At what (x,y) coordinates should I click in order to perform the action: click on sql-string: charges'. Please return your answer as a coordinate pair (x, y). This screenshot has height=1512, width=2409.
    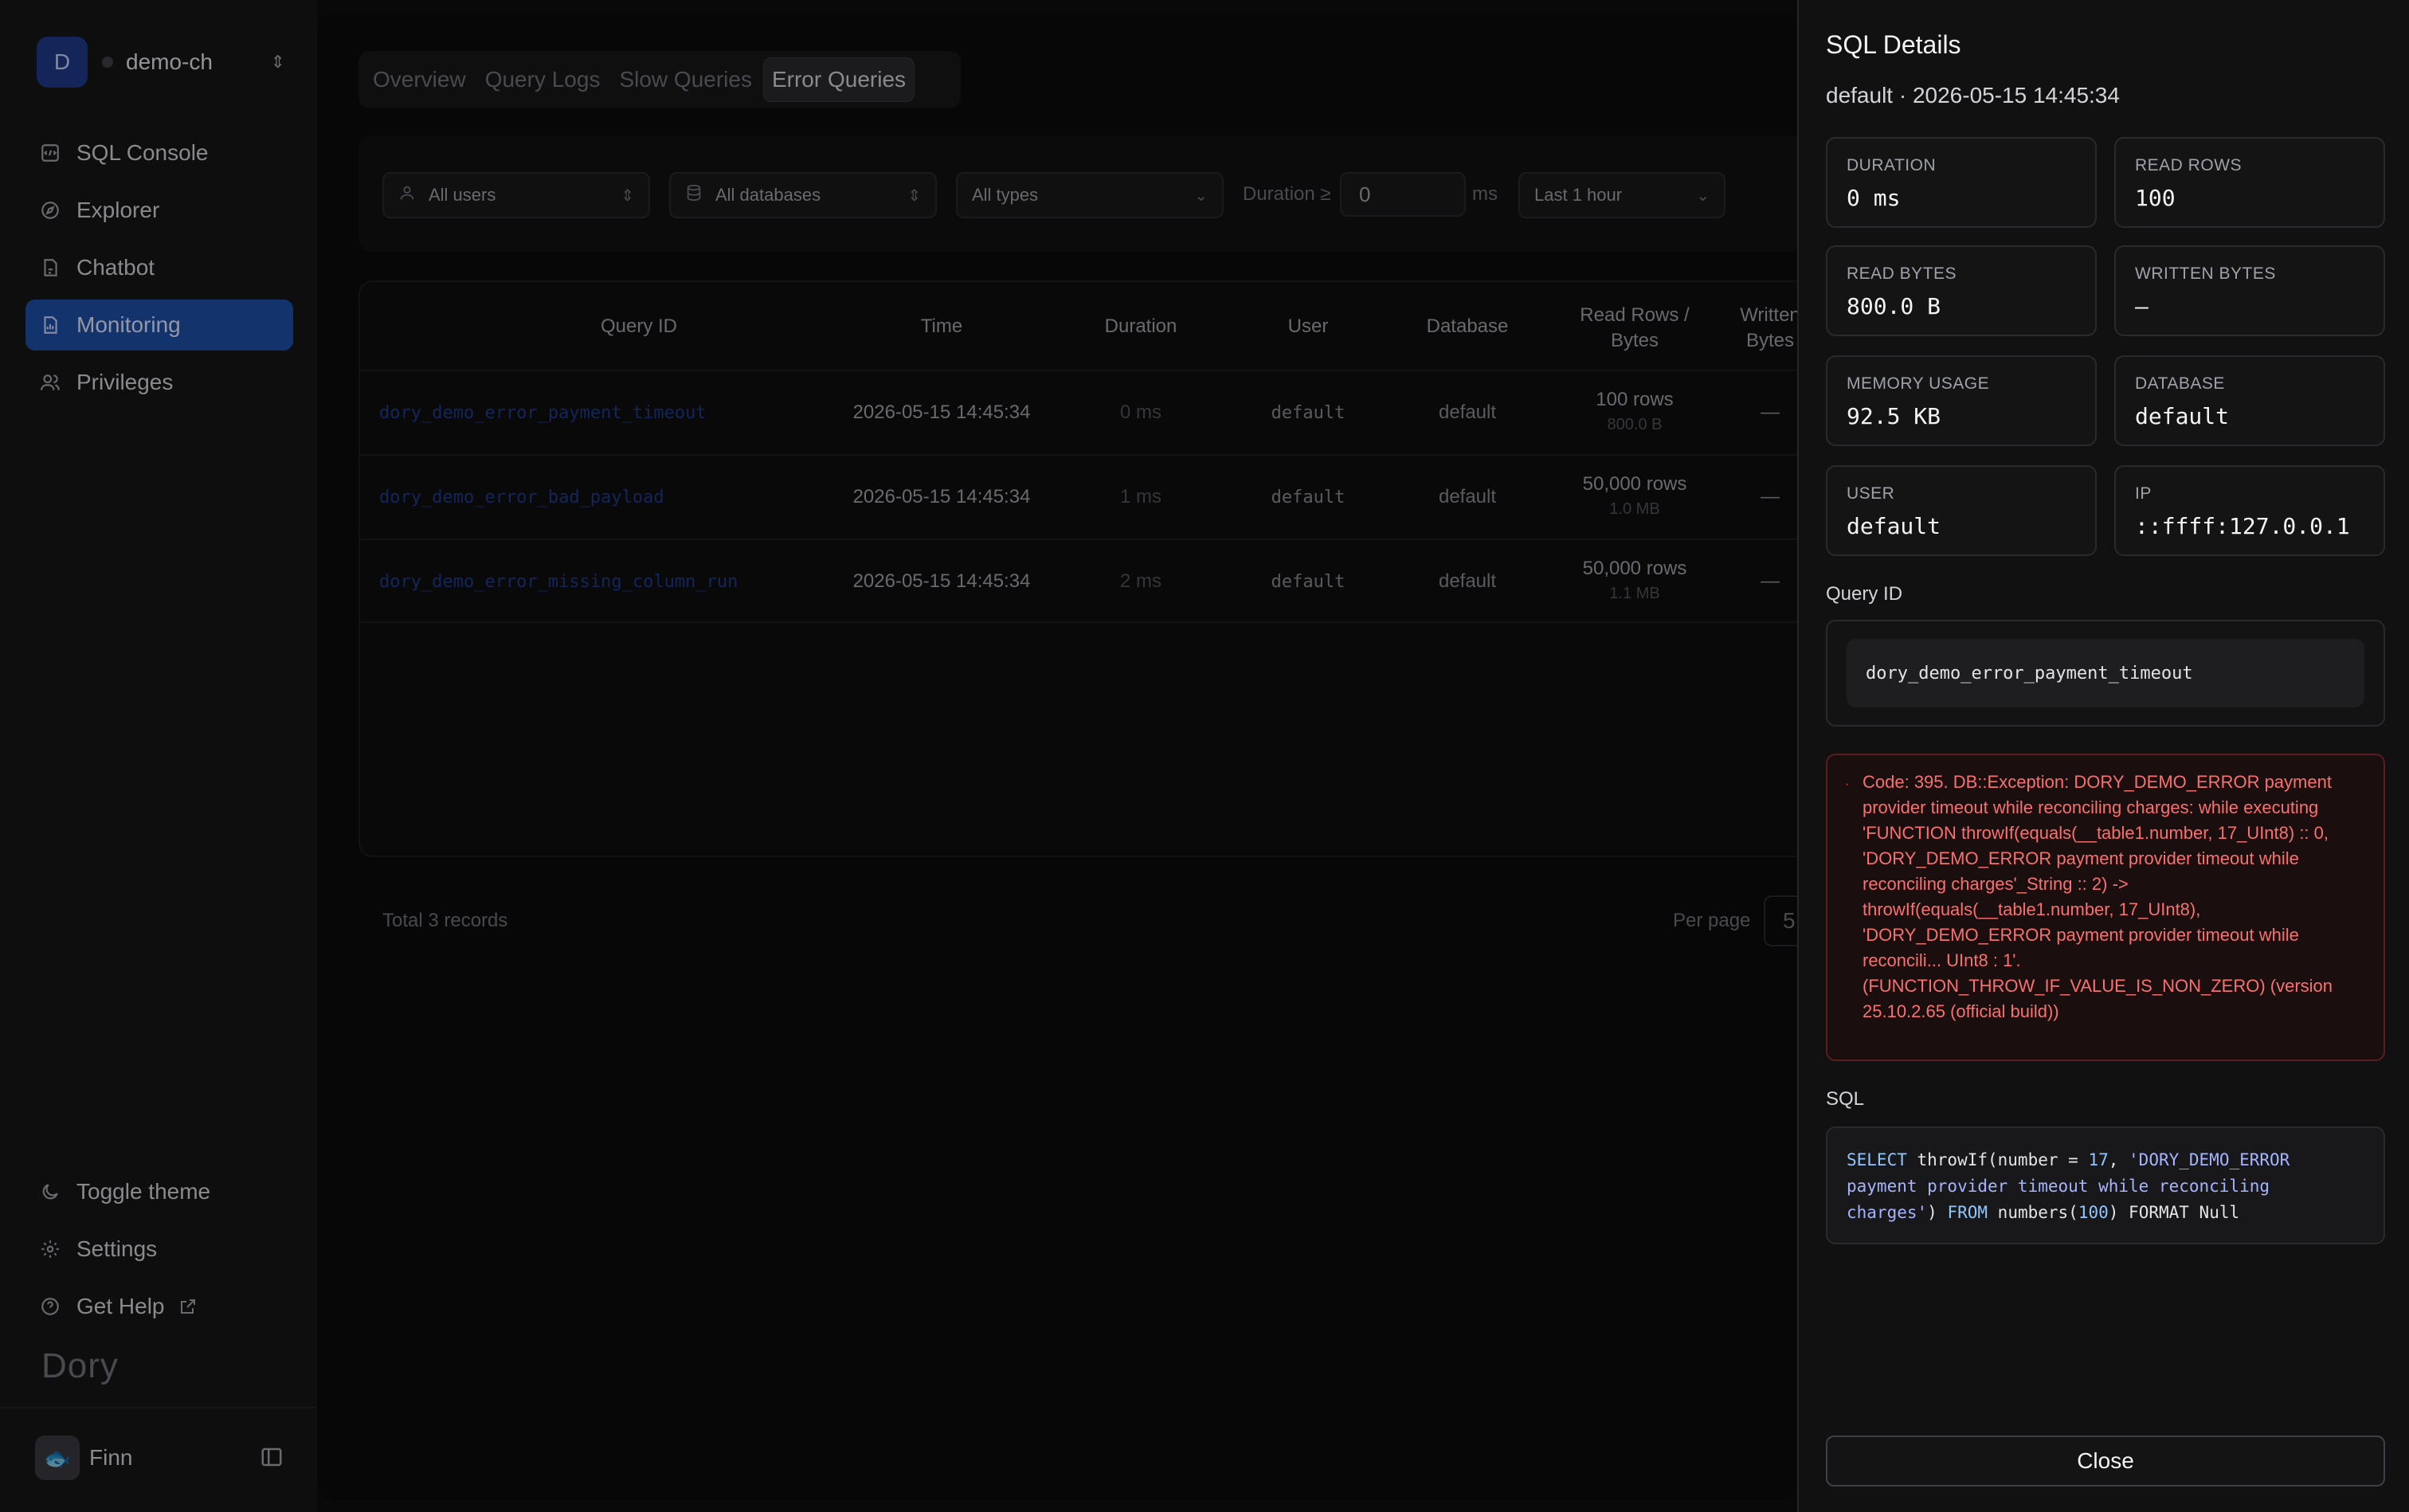
    Looking at the image, I should click on (1887, 1213).